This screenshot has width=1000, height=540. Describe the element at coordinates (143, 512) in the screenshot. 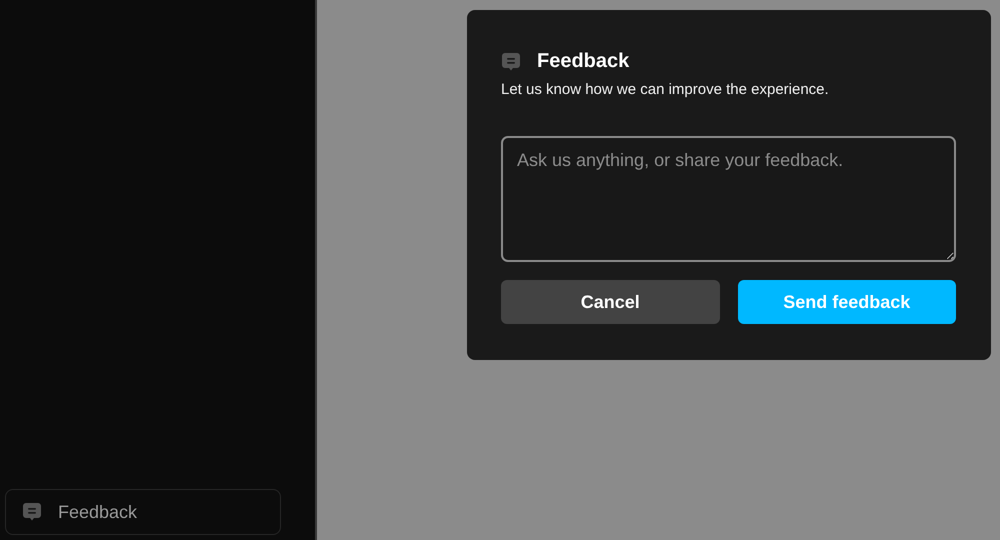

I see `feedback-button: Feedback` at that location.